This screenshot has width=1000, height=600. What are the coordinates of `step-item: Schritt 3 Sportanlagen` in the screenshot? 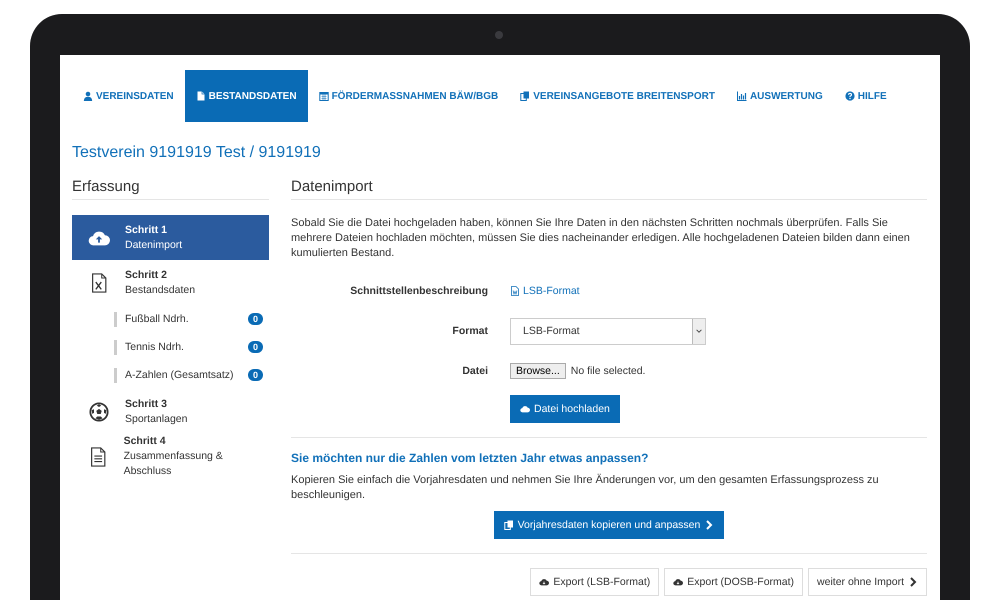 It's located at (170, 411).